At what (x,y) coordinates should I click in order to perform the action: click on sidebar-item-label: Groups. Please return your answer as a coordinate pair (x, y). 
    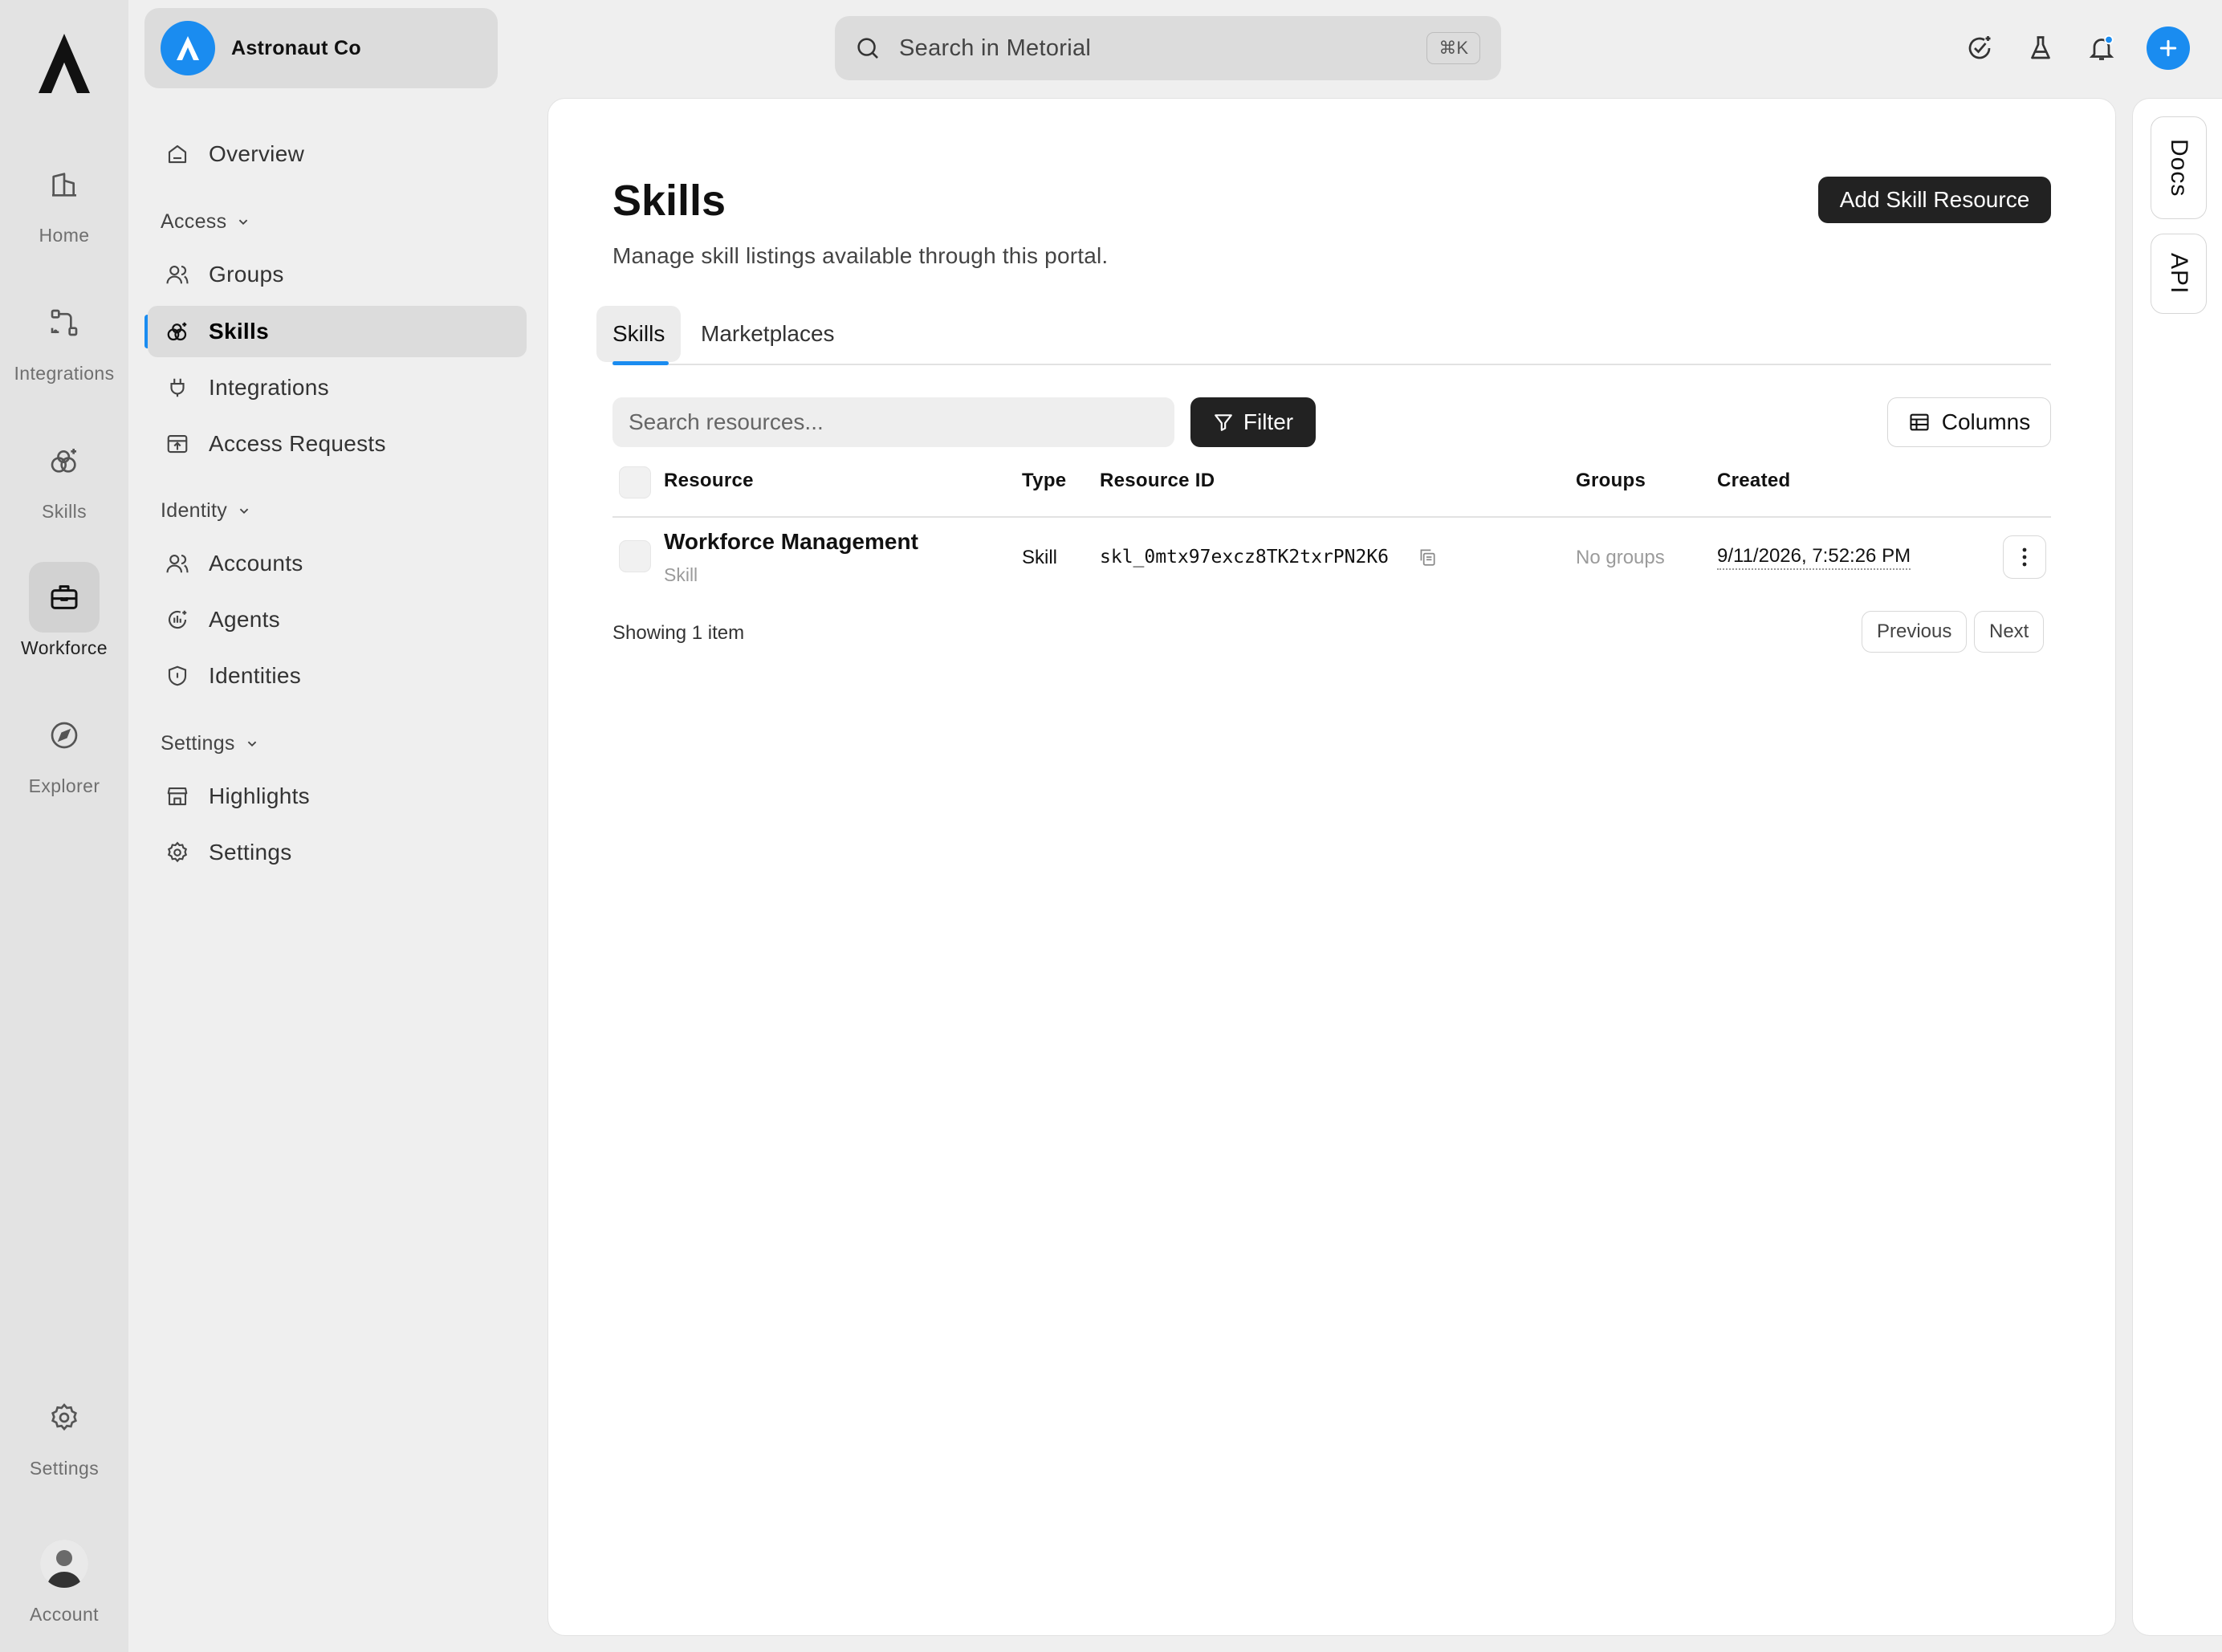
    Looking at the image, I should click on (246, 274).